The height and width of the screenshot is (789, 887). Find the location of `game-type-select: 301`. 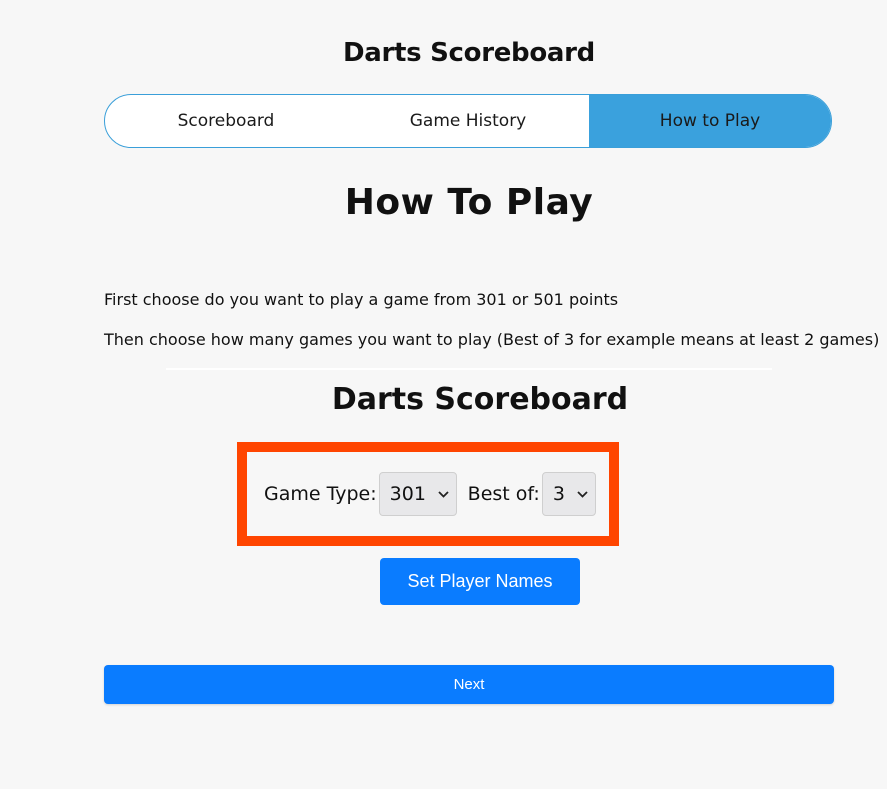

game-type-select: 301 is located at coordinates (417, 494).